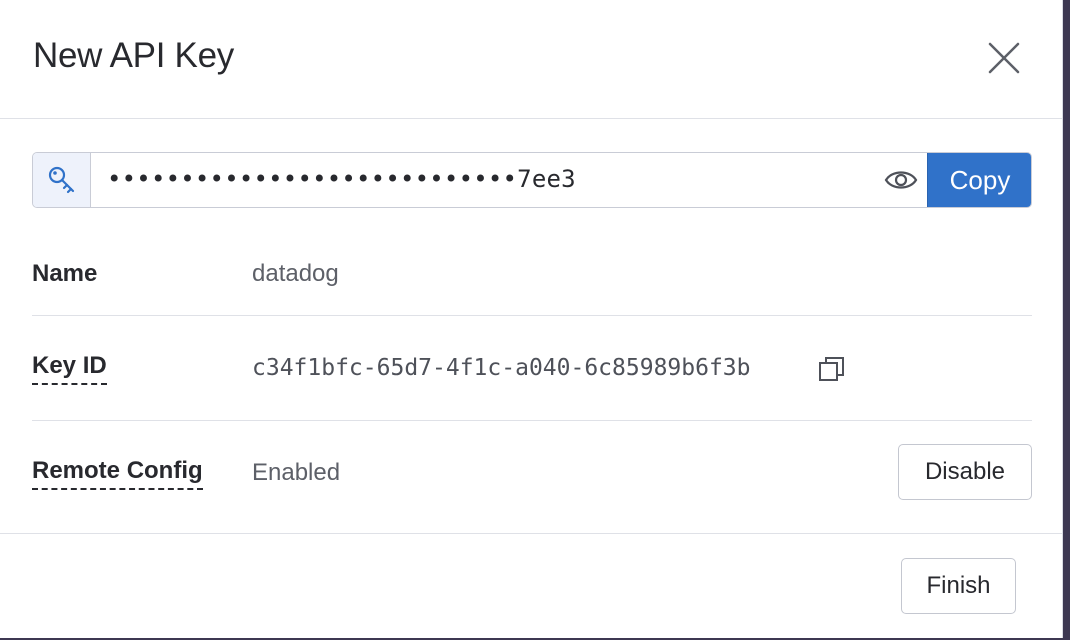  What do you see at coordinates (341, 179) in the screenshot?
I see `api-key-value: ••••••••••••••••••••••••••••7ee3` at bounding box center [341, 179].